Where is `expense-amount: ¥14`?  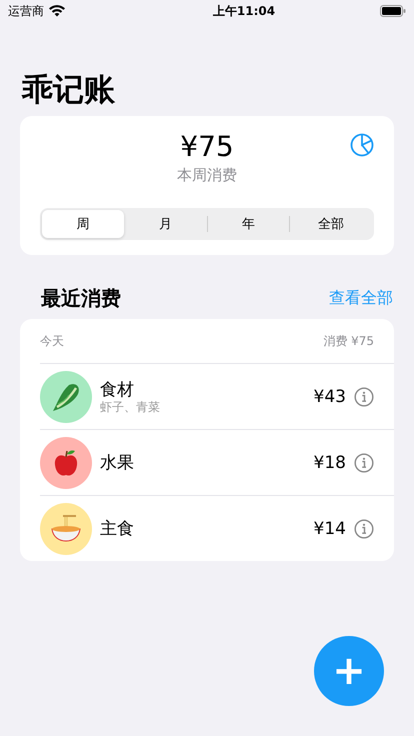 expense-amount: ¥14 is located at coordinates (330, 528).